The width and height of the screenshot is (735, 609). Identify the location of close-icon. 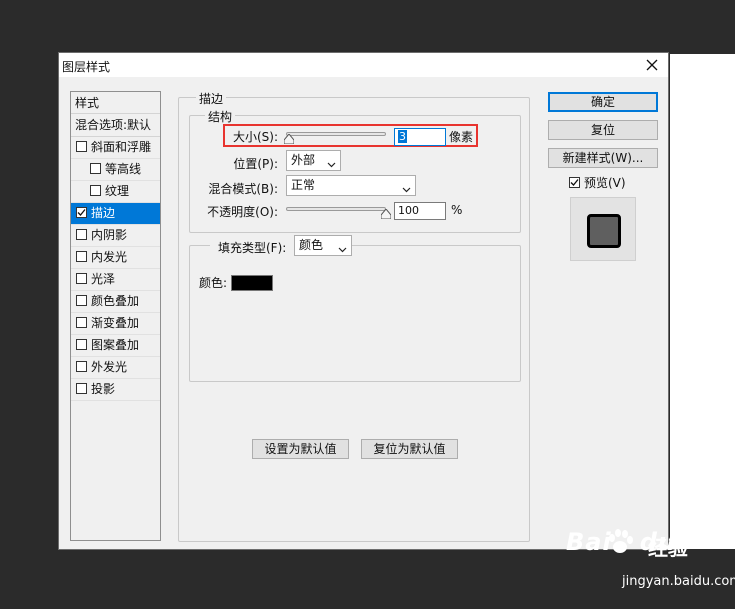
(652, 65).